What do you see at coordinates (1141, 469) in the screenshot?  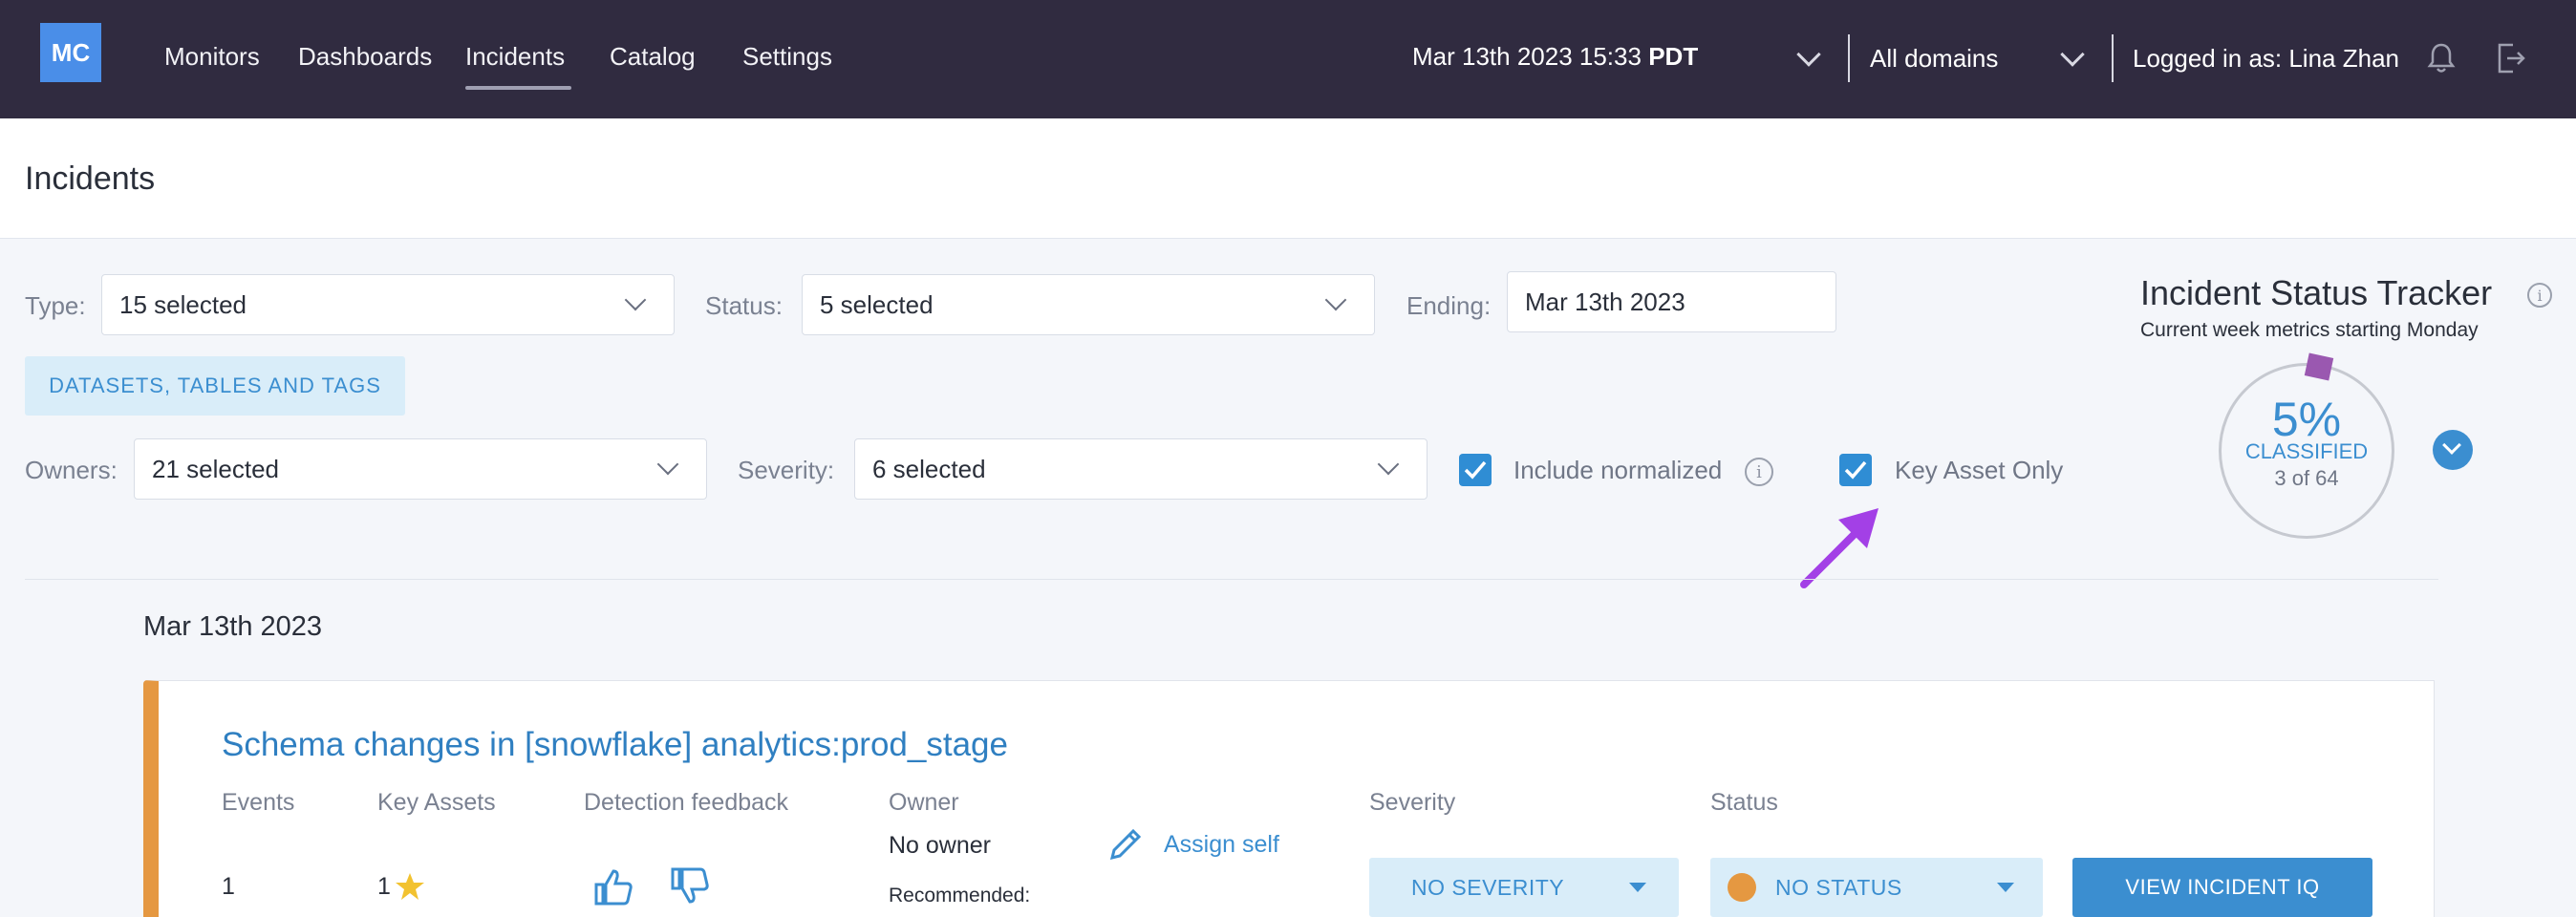 I see `severity-filter-select: 6 selected` at bounding box center [1141, 469].